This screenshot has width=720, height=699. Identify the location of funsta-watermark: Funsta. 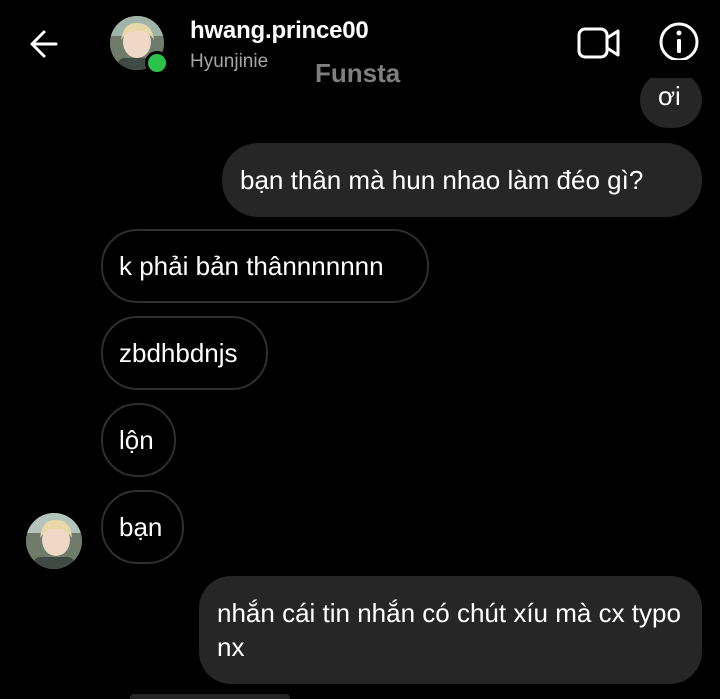
(358, 73).